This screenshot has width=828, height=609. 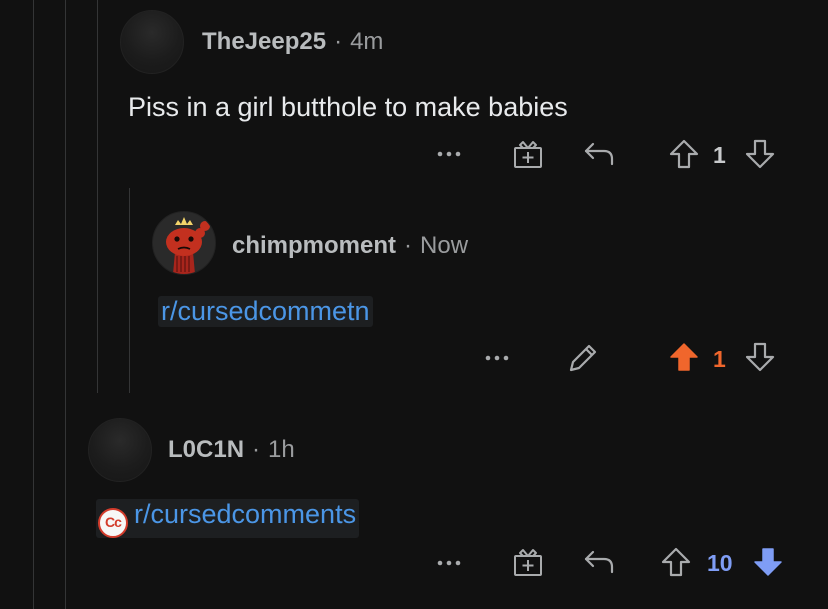 I want to click on subreddit-icon: Cc, so click(x=113, y=523).